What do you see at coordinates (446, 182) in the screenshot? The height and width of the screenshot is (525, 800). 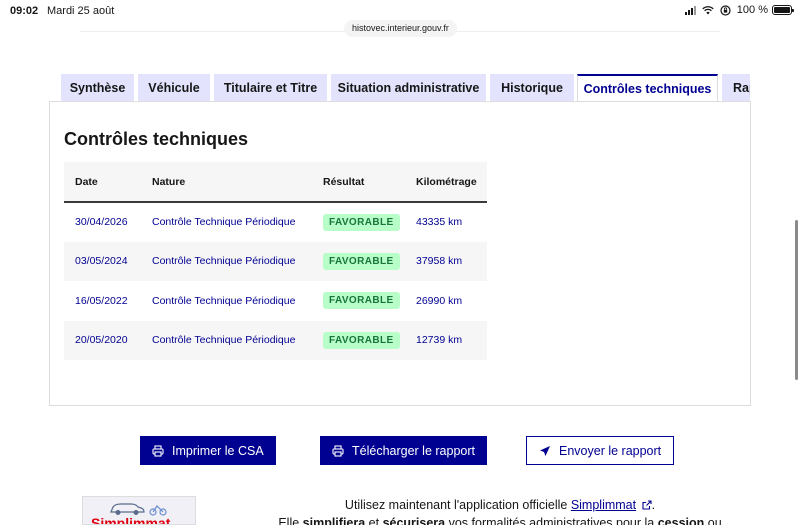 I see `column-header-kilometrage: Kilométrage` at bounding box center [446, 182].